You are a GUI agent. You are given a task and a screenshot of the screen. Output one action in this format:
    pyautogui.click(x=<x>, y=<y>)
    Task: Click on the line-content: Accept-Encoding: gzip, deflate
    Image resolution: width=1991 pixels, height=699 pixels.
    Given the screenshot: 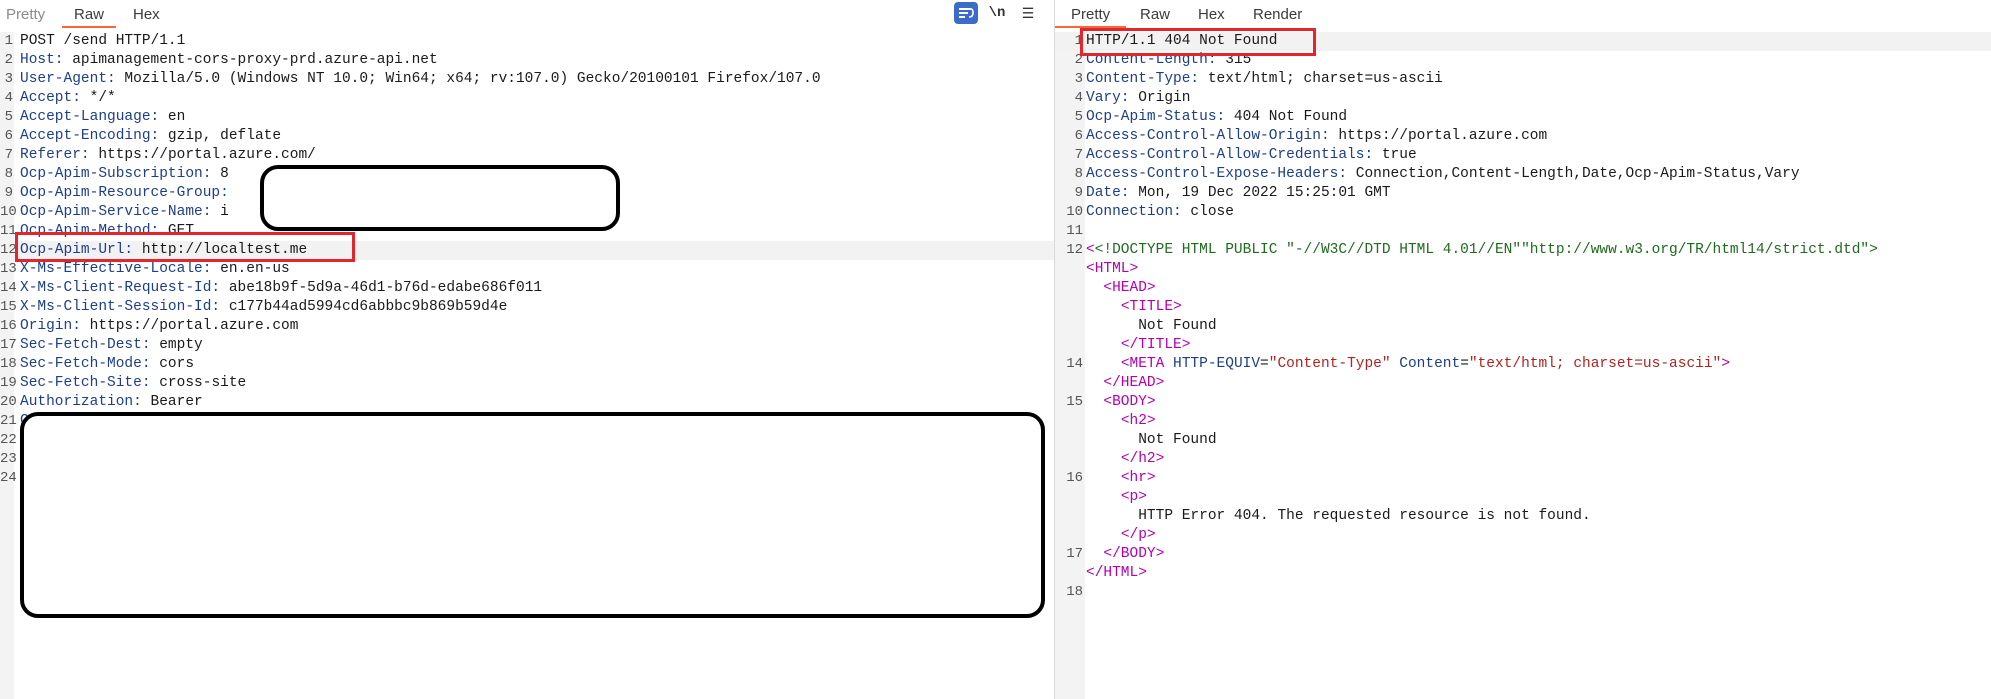 What is the action you would take?
    pyautogui.click(x=150, y=136)
    